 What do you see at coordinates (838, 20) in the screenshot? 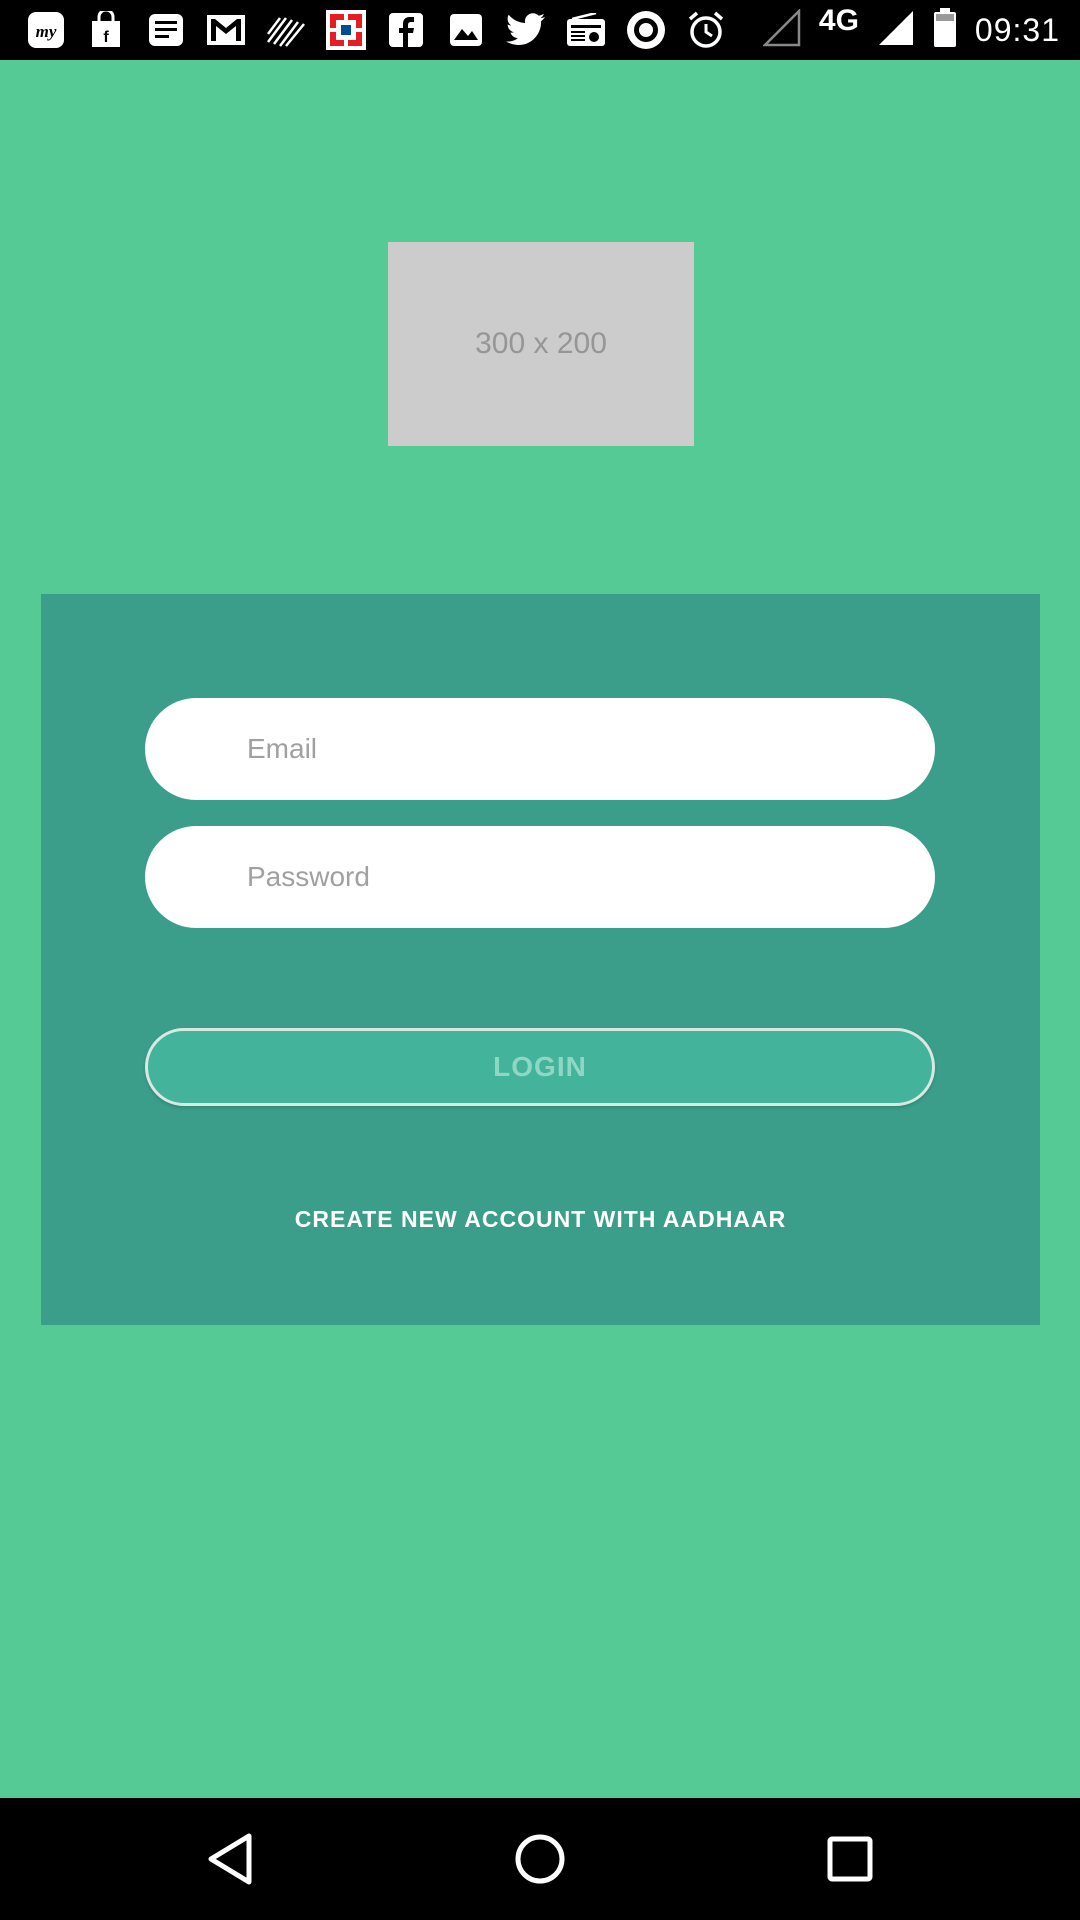
I see `network-type-label: 4G` at bounding box center [838, 20].